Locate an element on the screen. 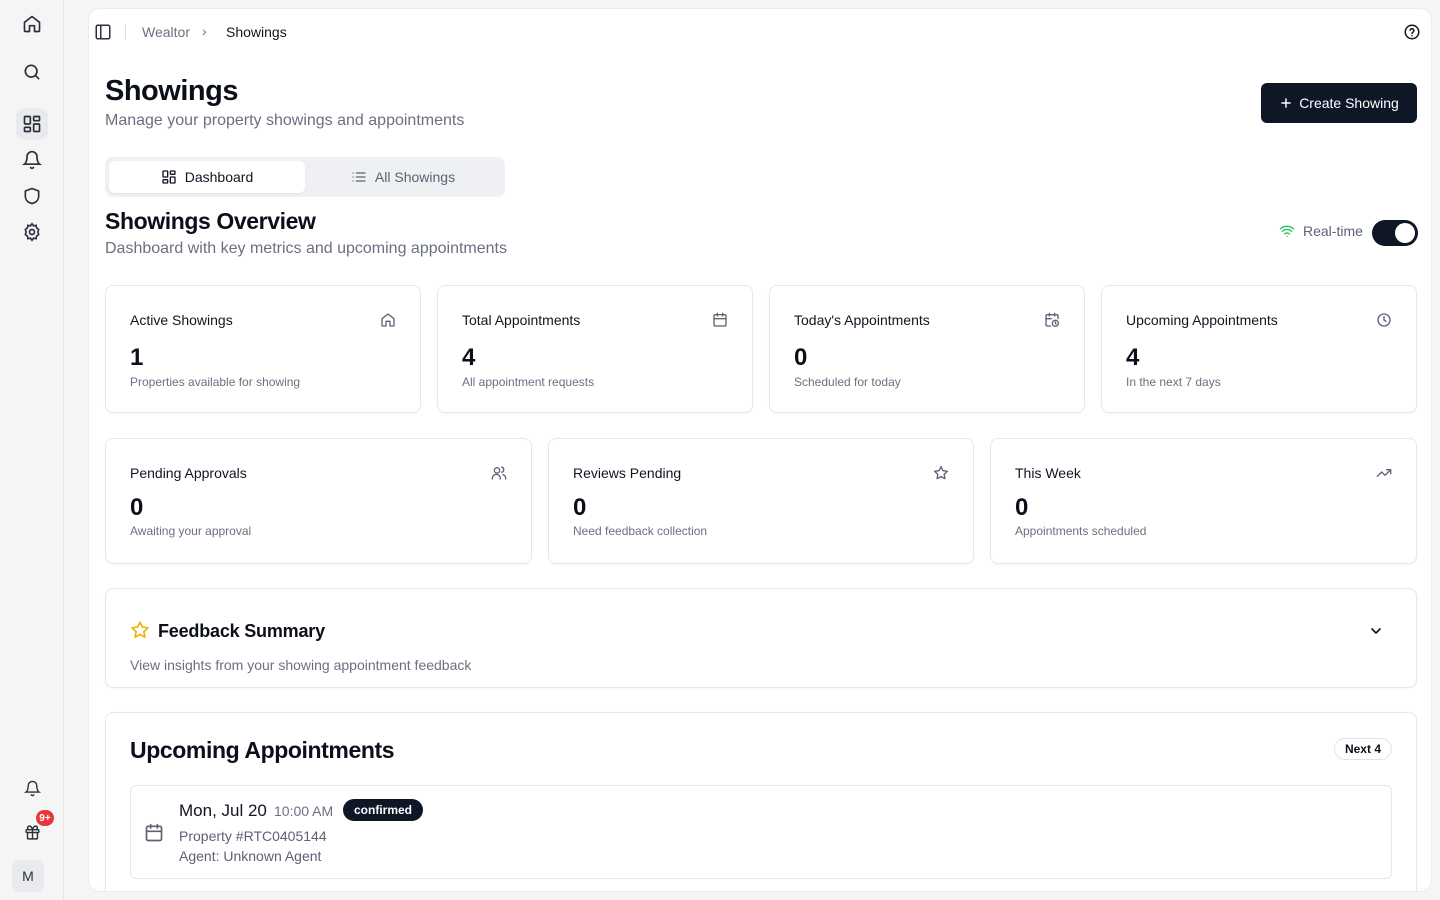  notification-count-badge: 9+ is located at coordinates (45, 818).